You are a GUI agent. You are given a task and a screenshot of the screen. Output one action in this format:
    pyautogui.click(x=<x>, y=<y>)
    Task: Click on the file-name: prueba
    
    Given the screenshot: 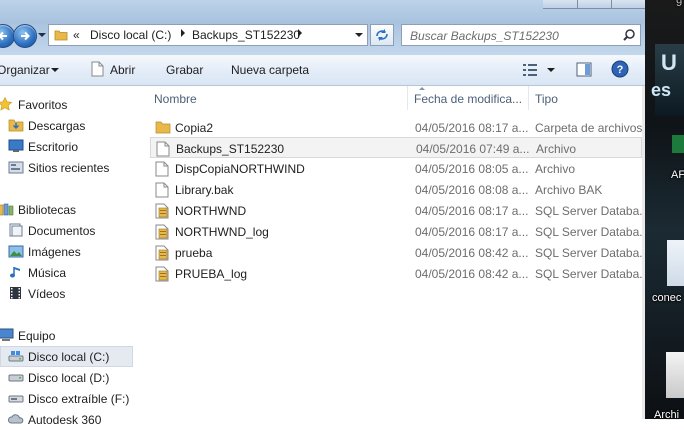 What is the action you would take?
    pyautogui.click(x=194, y=253)
    